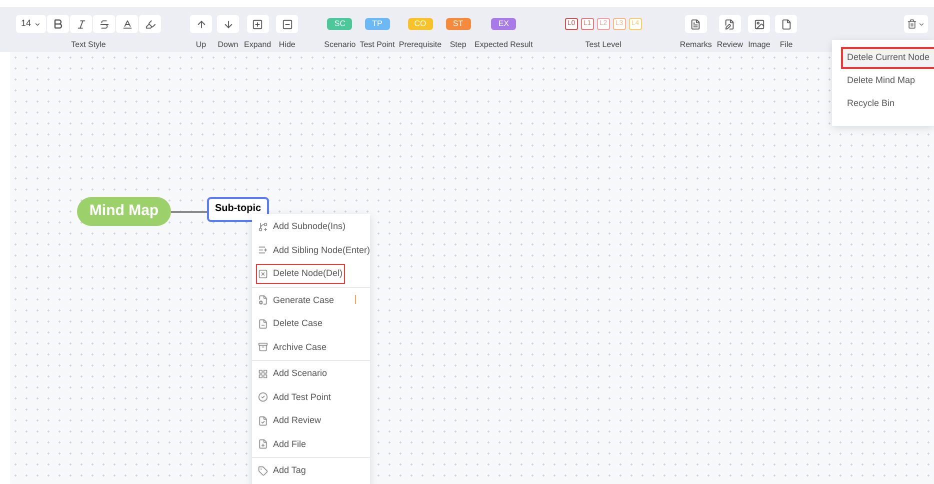  Describe the element at coordinates (294, 397) in the screenshot. I see `menu-item: Add Test Point` at that location.